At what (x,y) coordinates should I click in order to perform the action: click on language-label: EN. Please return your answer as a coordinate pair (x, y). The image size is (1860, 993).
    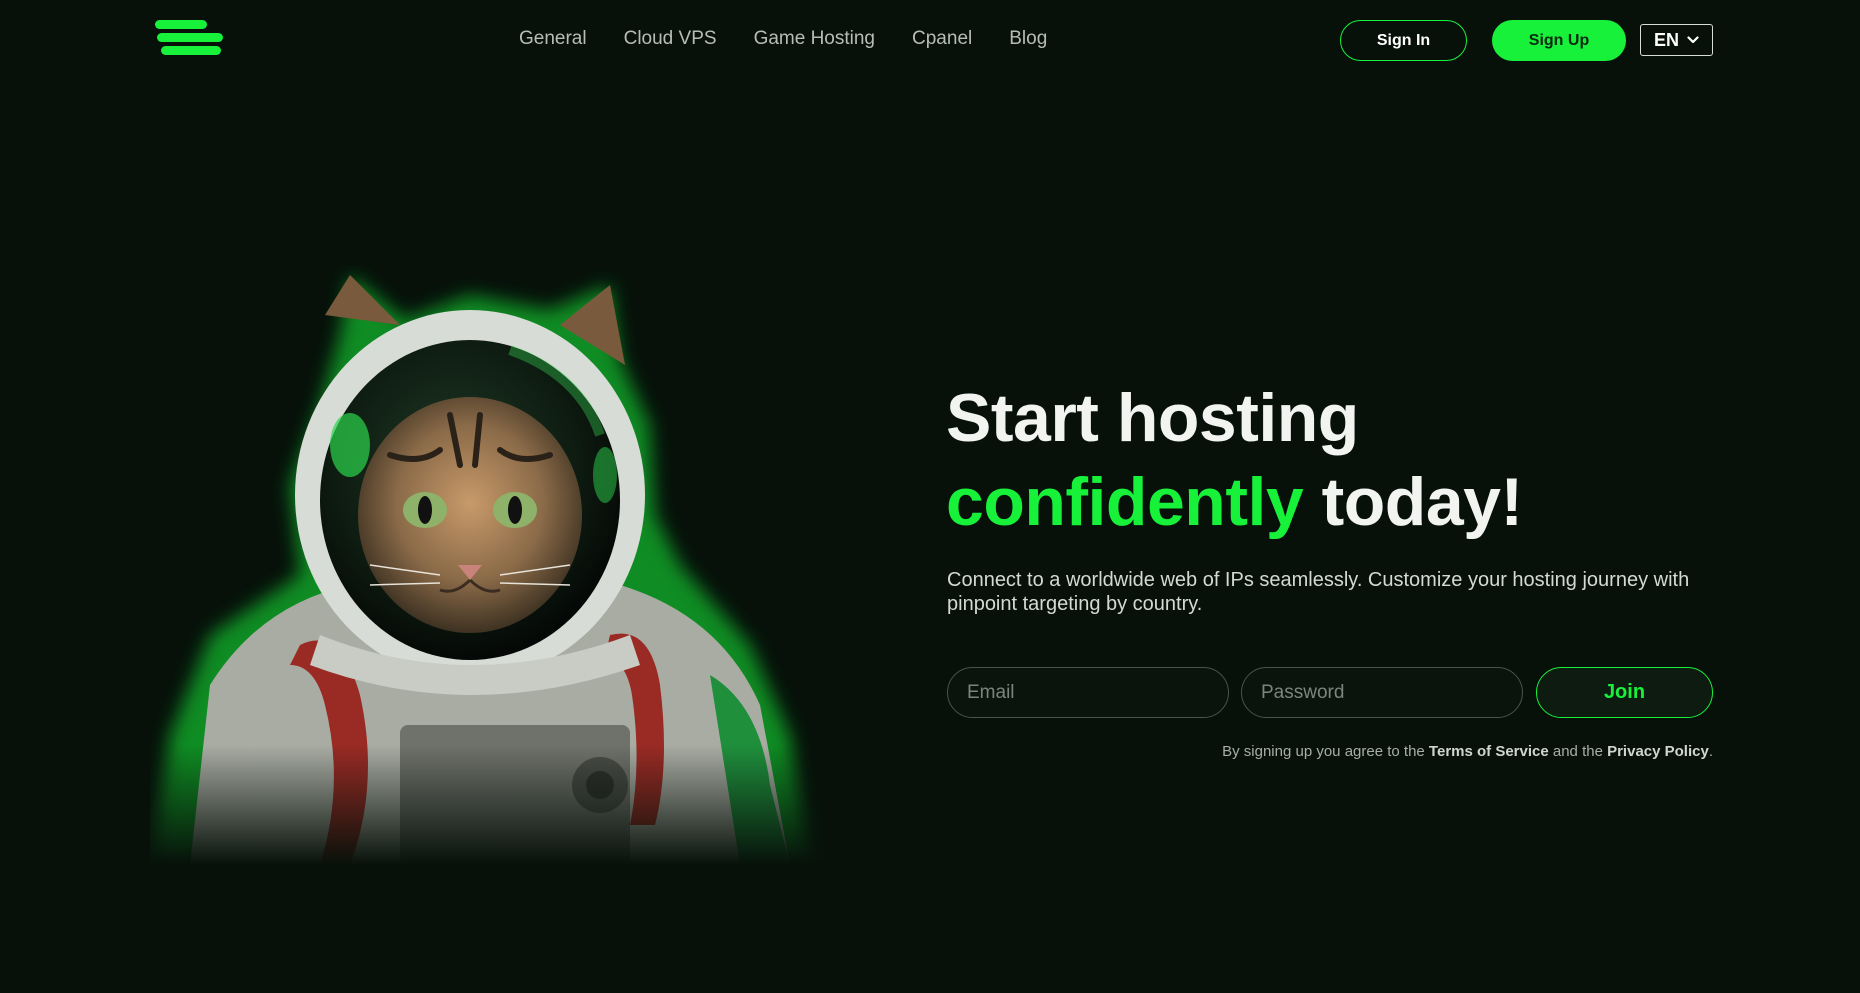
    Looking at the image, I should click on (1666, 39).